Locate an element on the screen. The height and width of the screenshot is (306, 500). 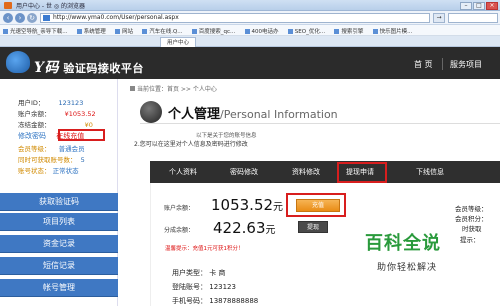
nav-divider is located at coordinates (442, 64).